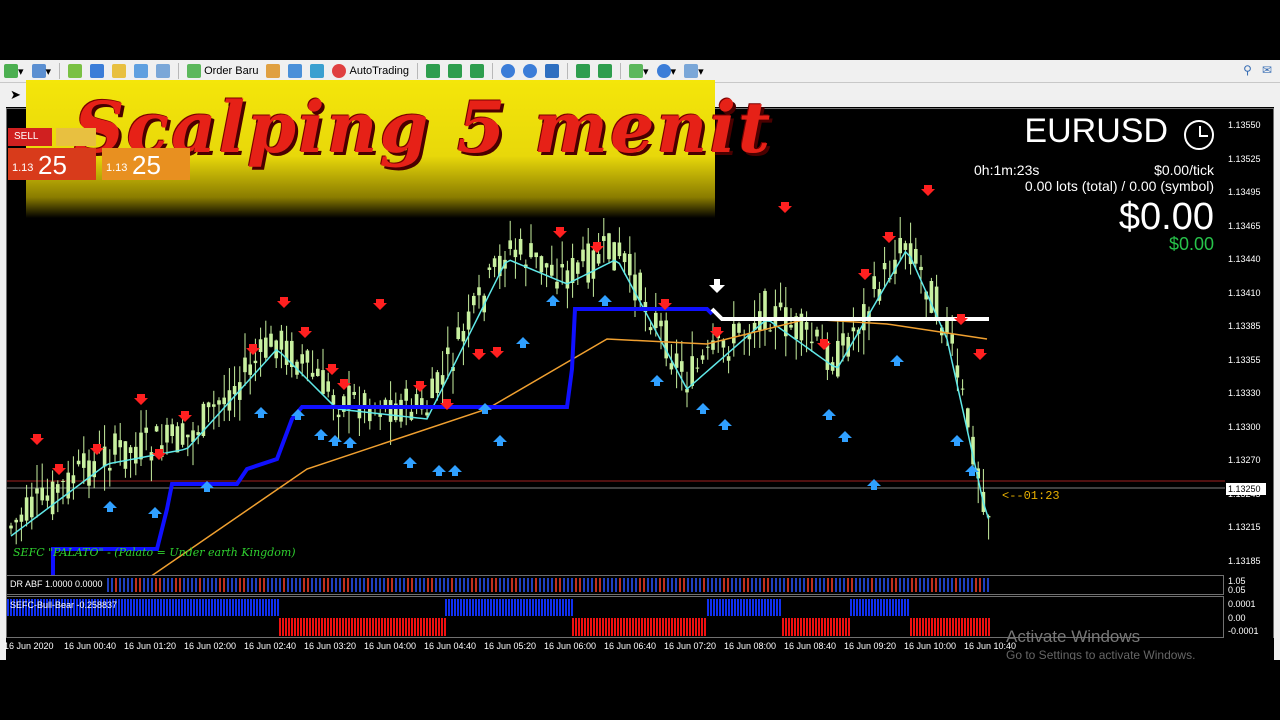  Describe the element at coordinates (15, 95) in the screenshot. I see `cursor-icon: ➤` at that location.